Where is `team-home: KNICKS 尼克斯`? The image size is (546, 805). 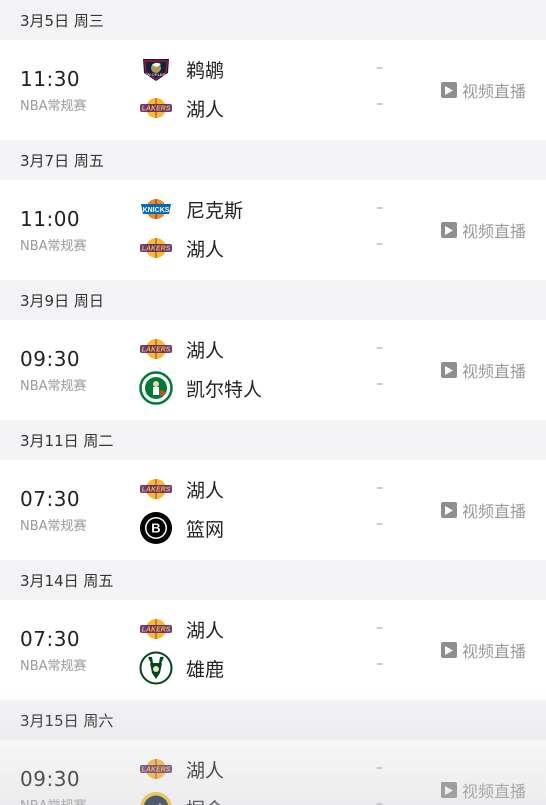
team-home: KNICKS 尼克斯 is located at coordinates (190, 209).